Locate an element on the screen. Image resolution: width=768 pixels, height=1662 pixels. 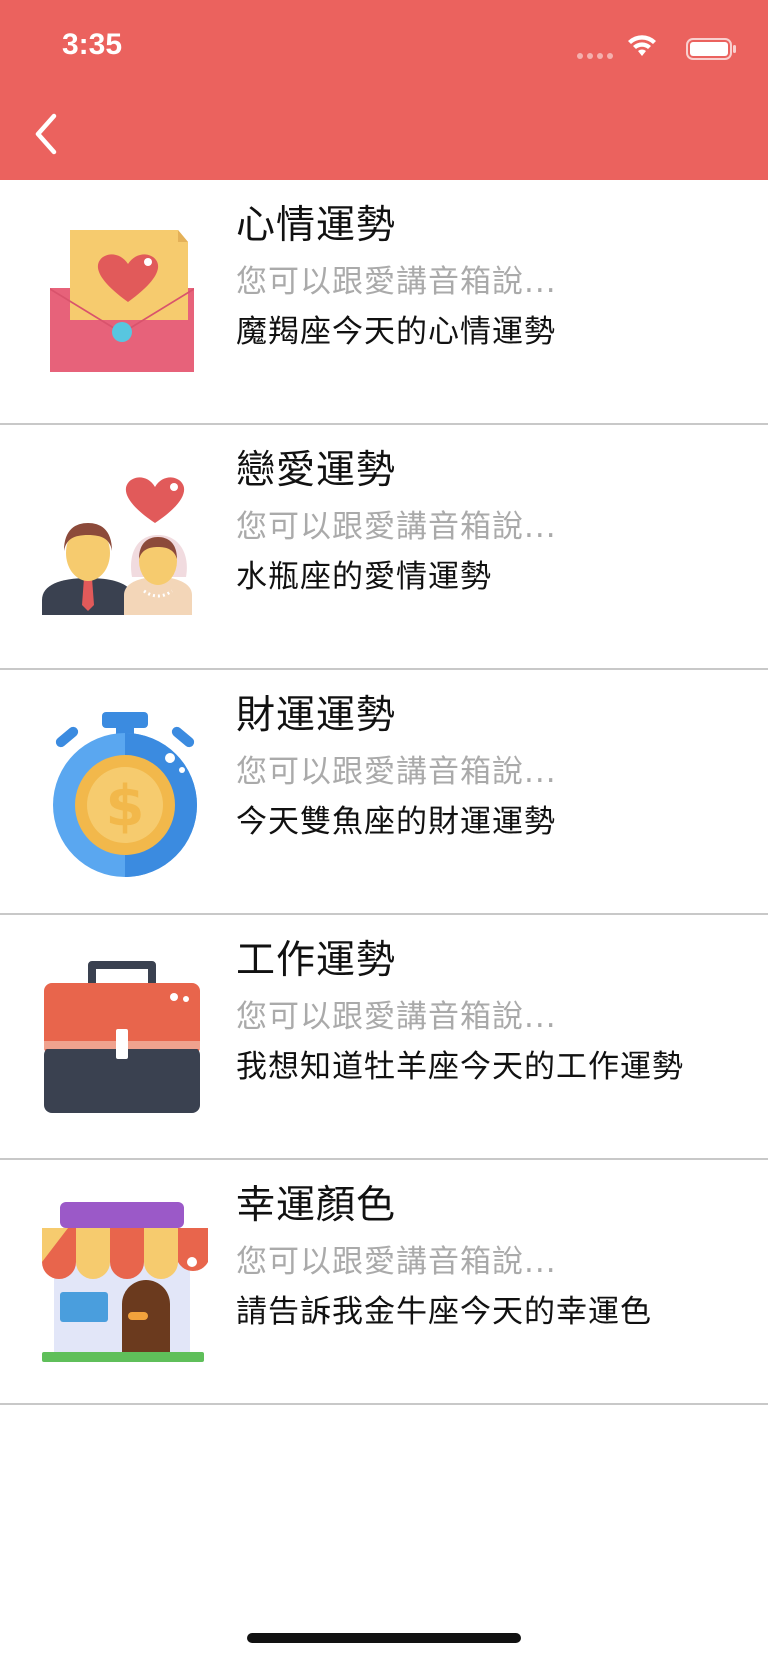
list-item-wealth: $ 財運運勢 您可以跟愛講音箱說... 今天雙魚座的財運運勢 is located at coordinates (384, 792).